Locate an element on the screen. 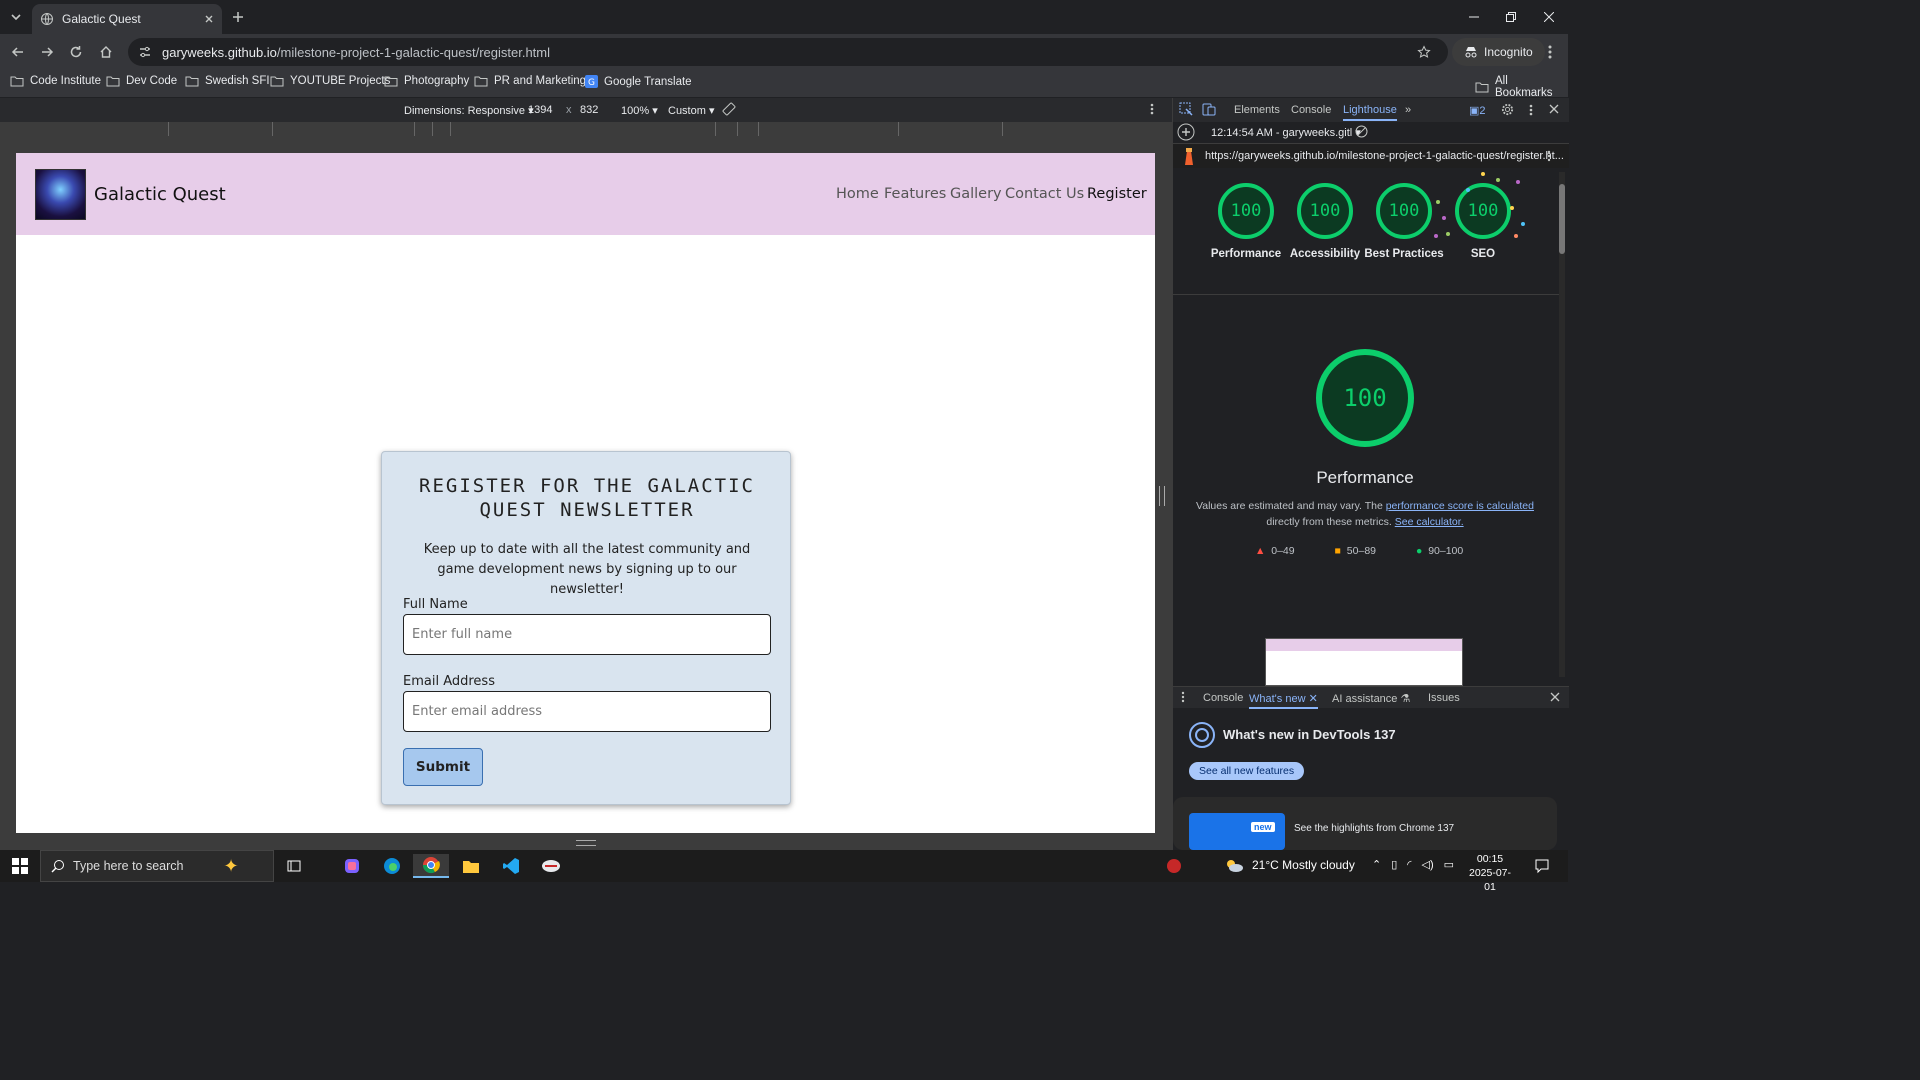 The width and height of the screenshot is (1920, 1080). zoom-select: 100% ▾ is located at coordinates (639, 110).